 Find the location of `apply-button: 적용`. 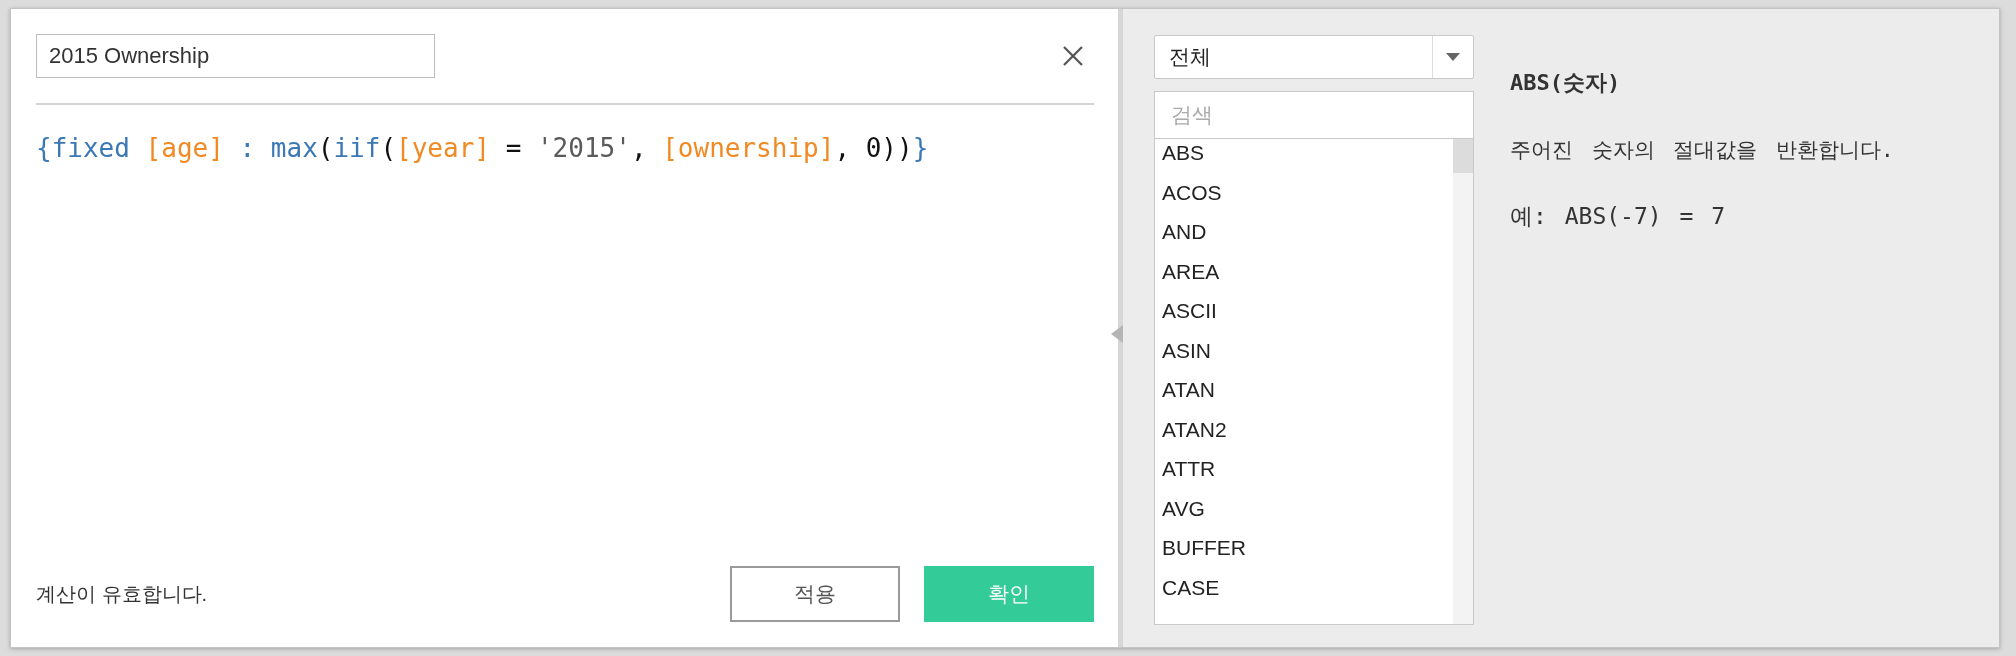

apply-button: 적용 is located at coordinates (815, 594).